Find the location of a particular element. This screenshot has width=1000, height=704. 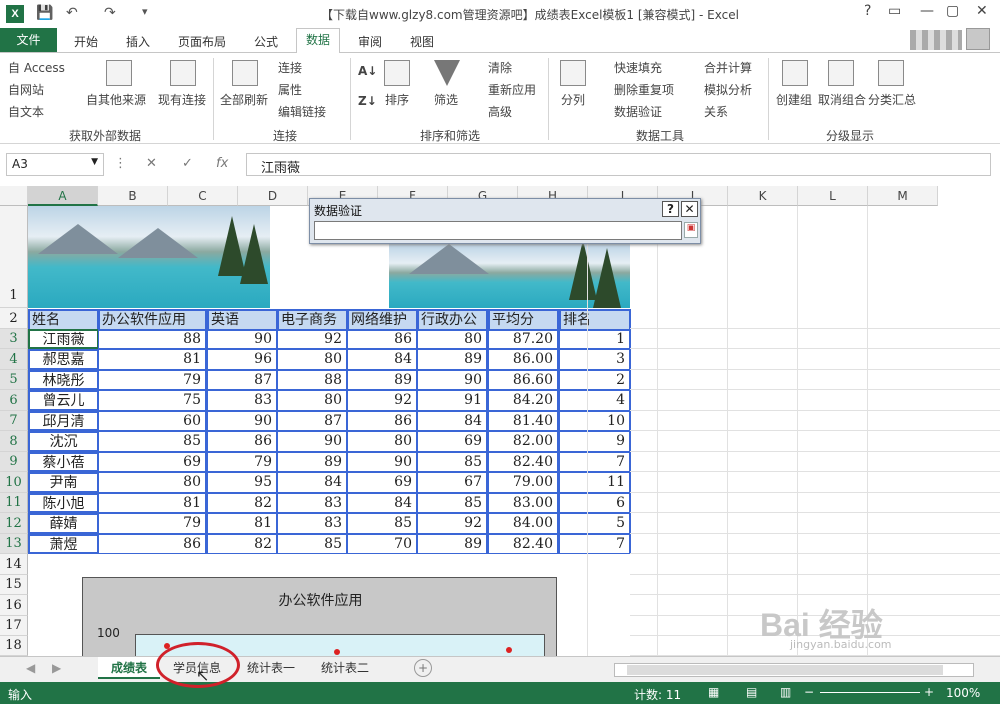

column-header-a: A is located at coordinates (63, 196).